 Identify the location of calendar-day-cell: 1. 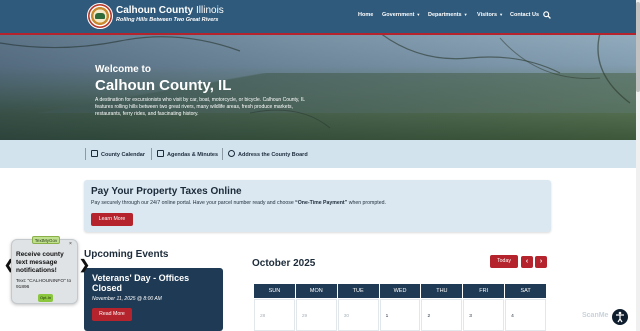
(400, 315).